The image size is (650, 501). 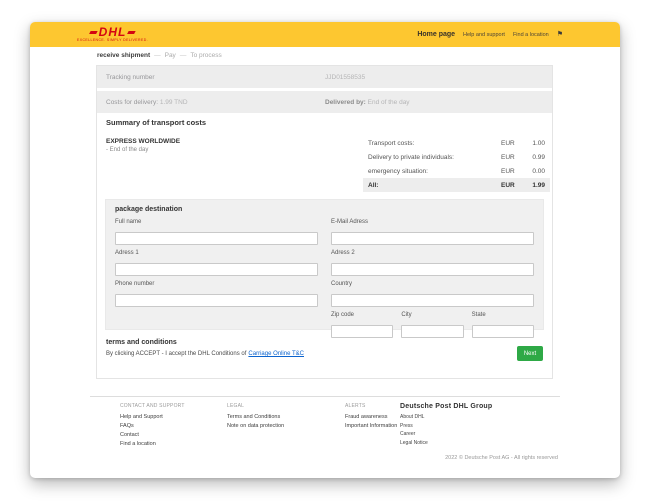 What do you see at coordinates (152, 417) in the screenshot?
I see `footer-help-support-link: Help and Support` at bounding box center [152, 417].